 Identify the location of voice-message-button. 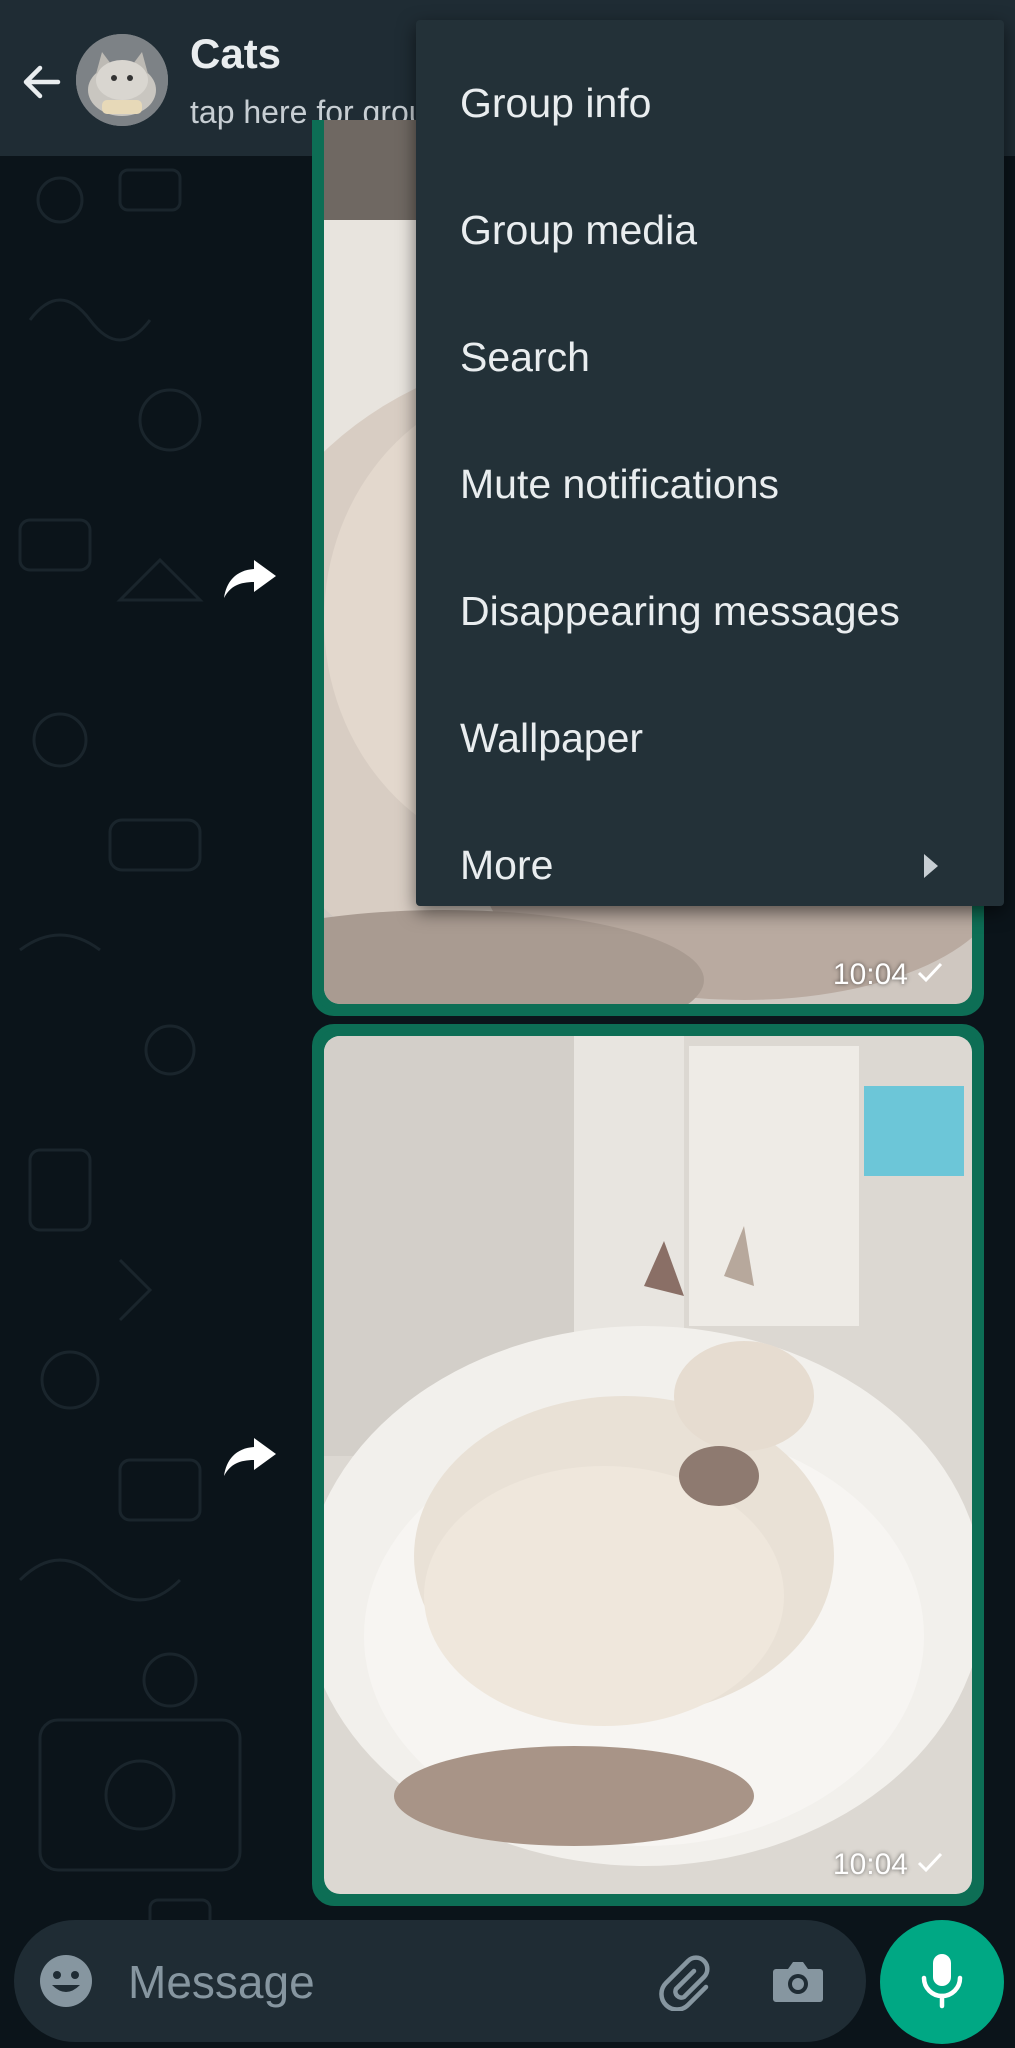
(942, 1982).